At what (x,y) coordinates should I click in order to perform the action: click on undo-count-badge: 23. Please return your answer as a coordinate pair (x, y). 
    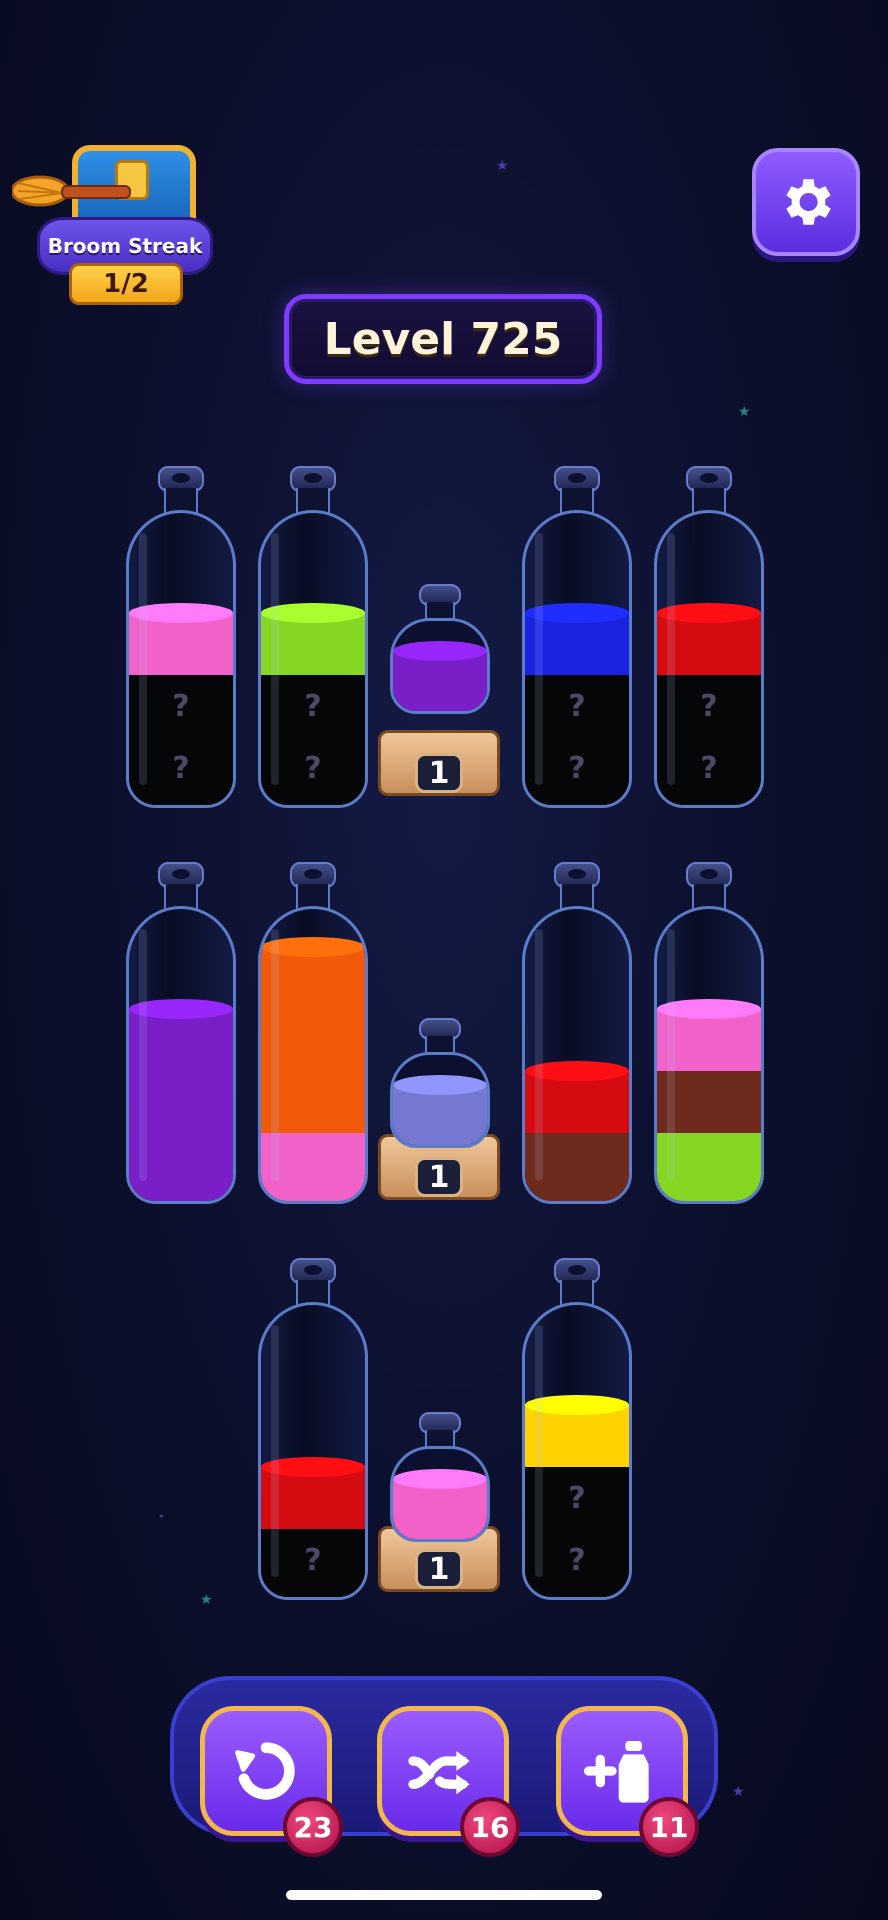
    Looking at the image, I should click on (313, 1827).